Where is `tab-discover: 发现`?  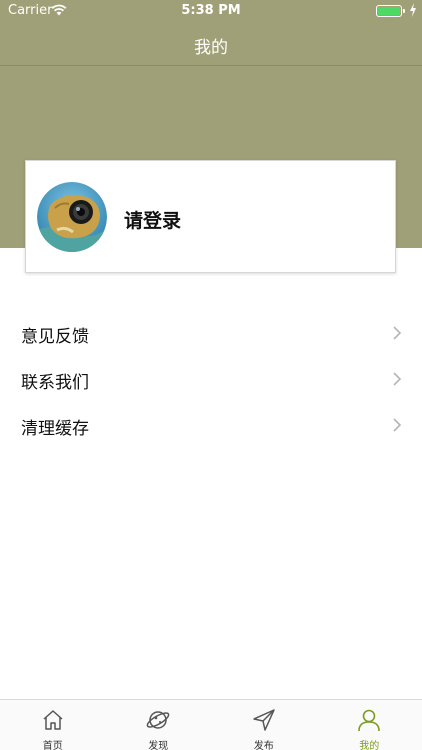
tab-discover: 发现 is located at coordinates (159, 725).